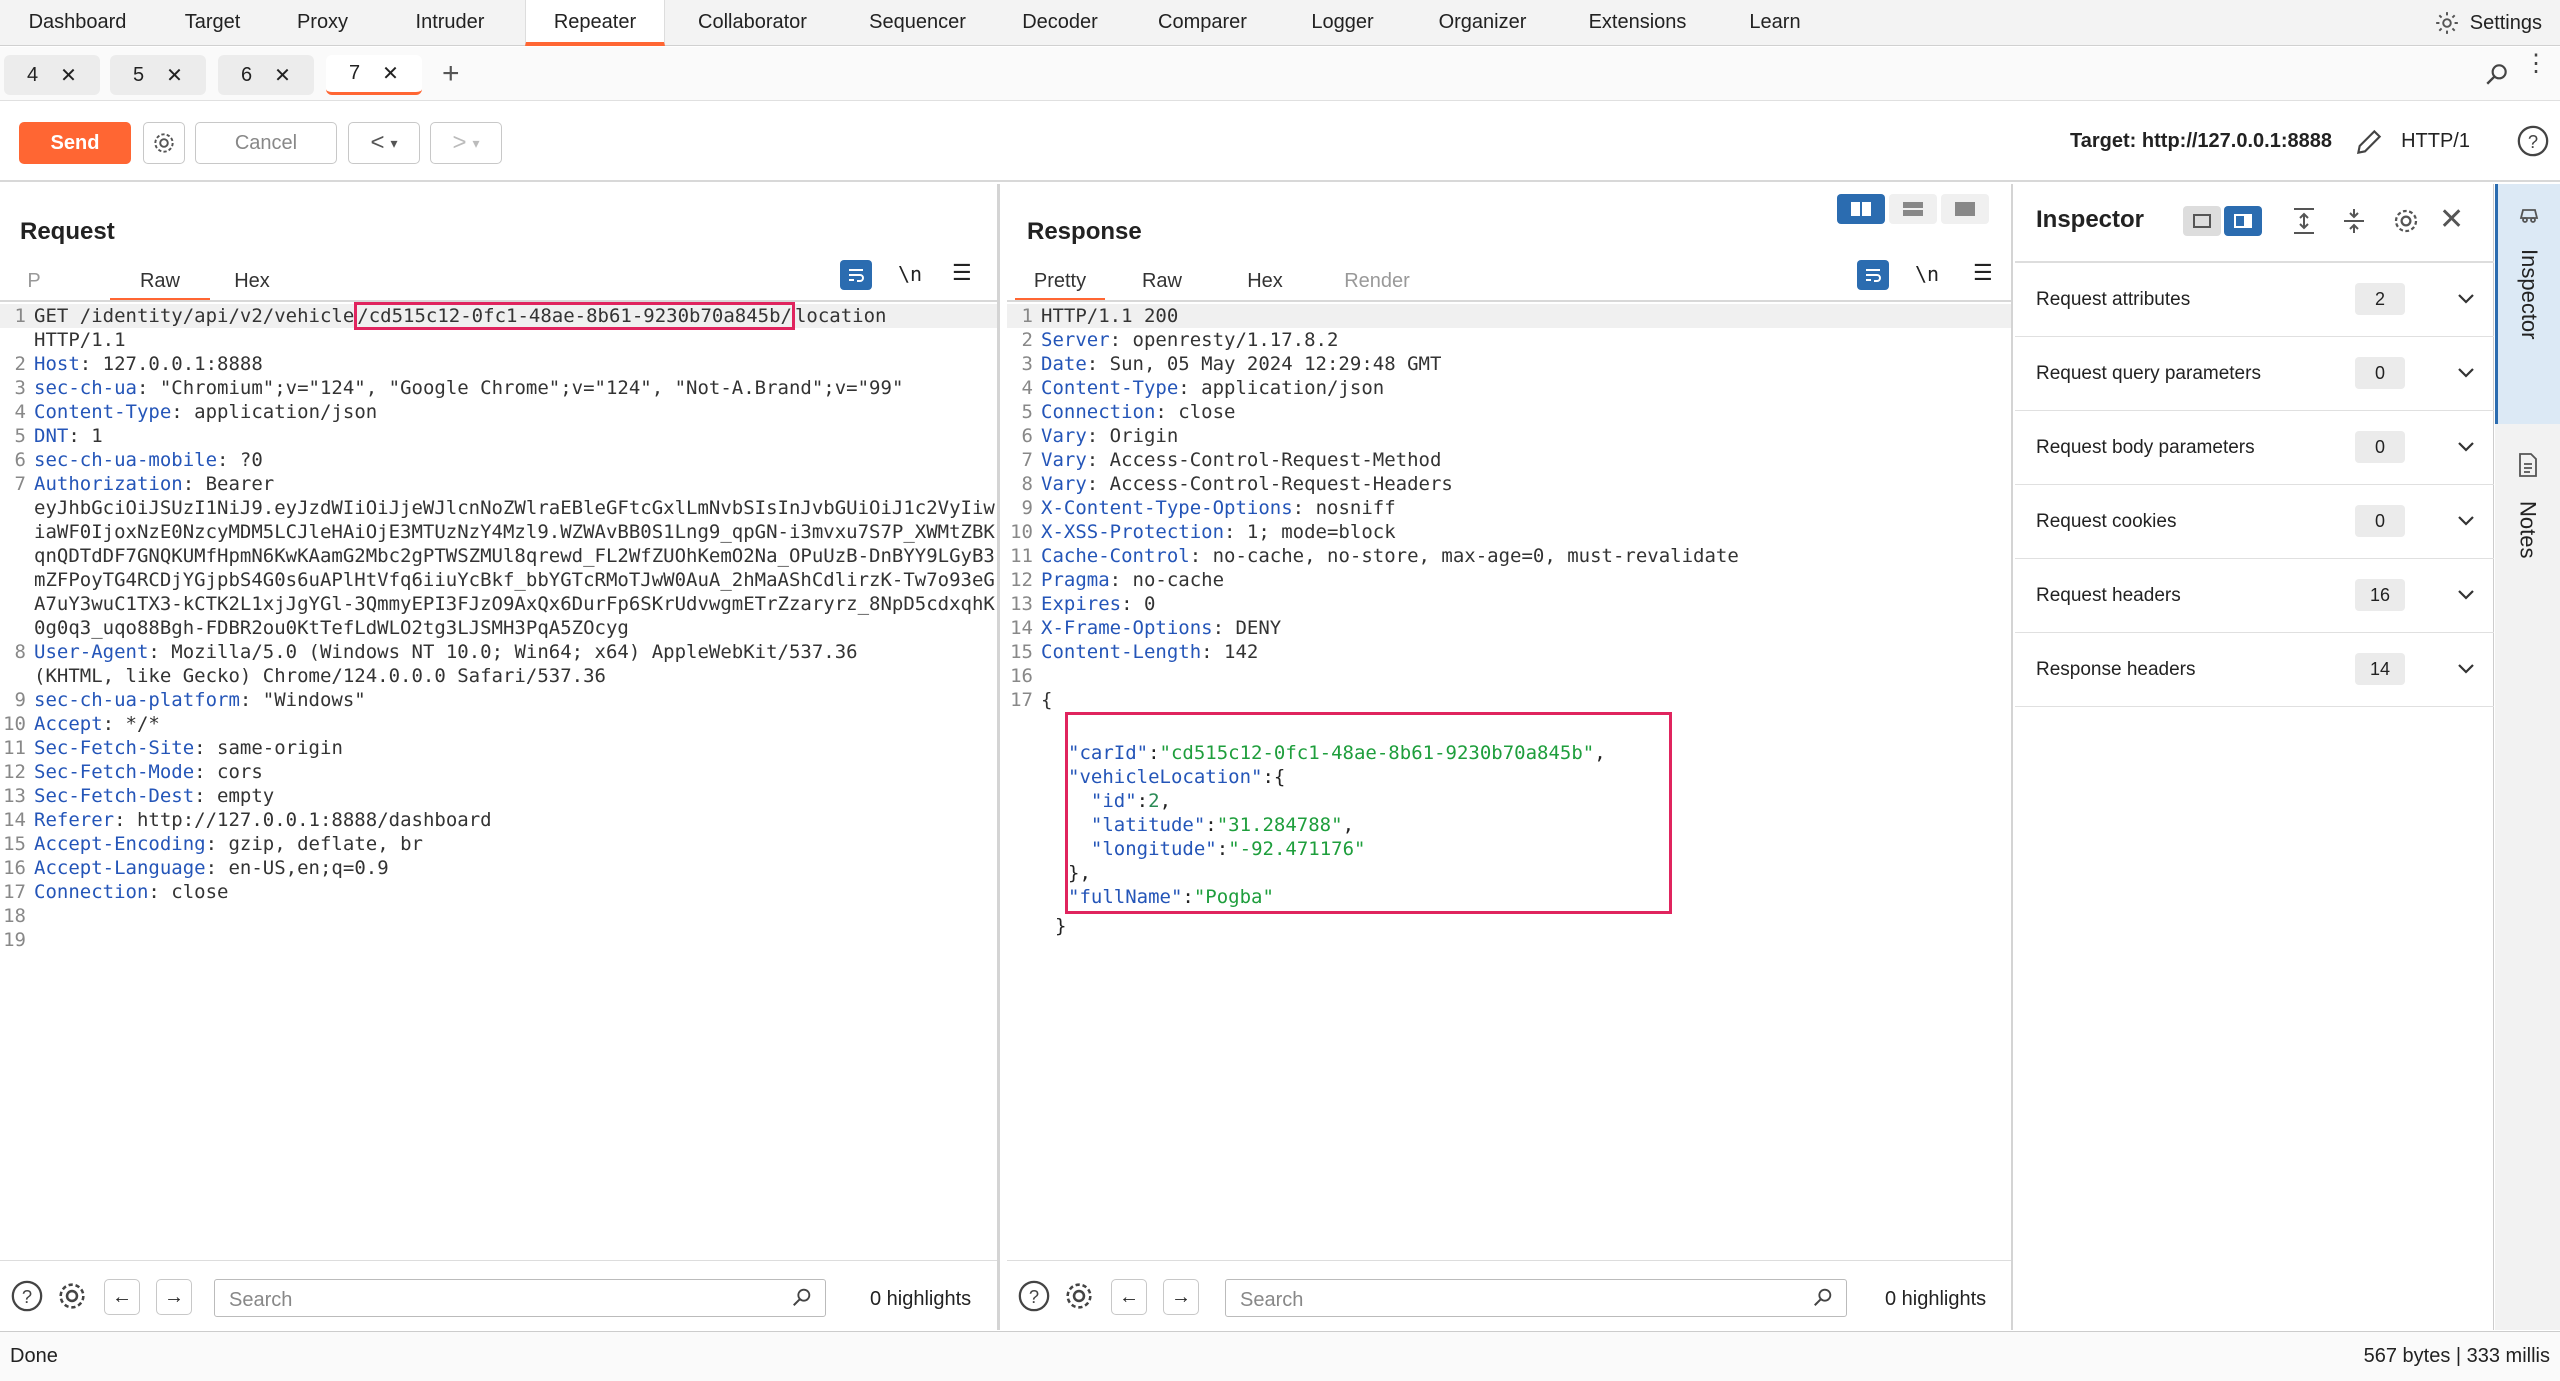 The width and height of the screenshot is (2560, 1381). I want to click on send-settings-button, so click(164, 143).